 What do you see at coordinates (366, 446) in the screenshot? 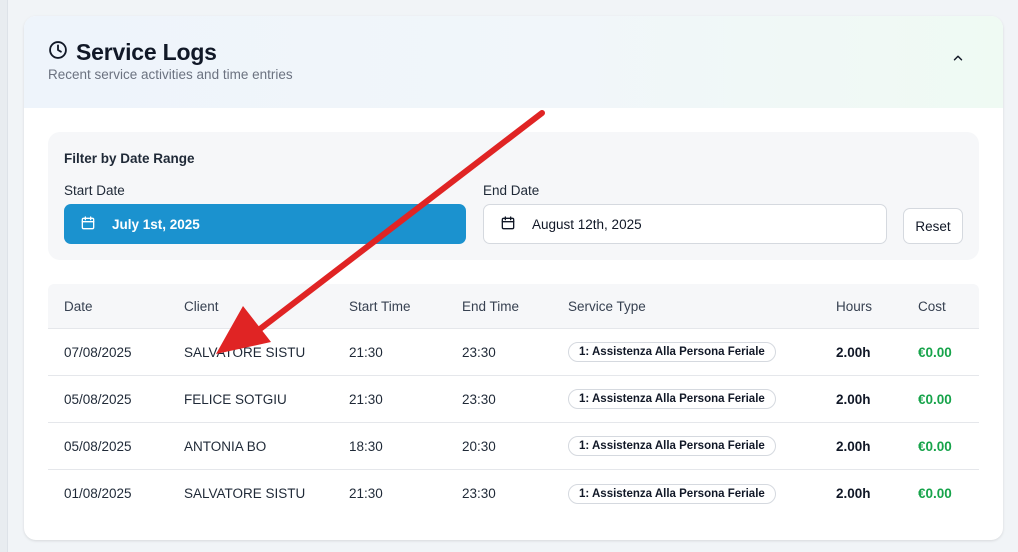
I see `start-time-cell: 18:30` at bounding box center [366, 446].